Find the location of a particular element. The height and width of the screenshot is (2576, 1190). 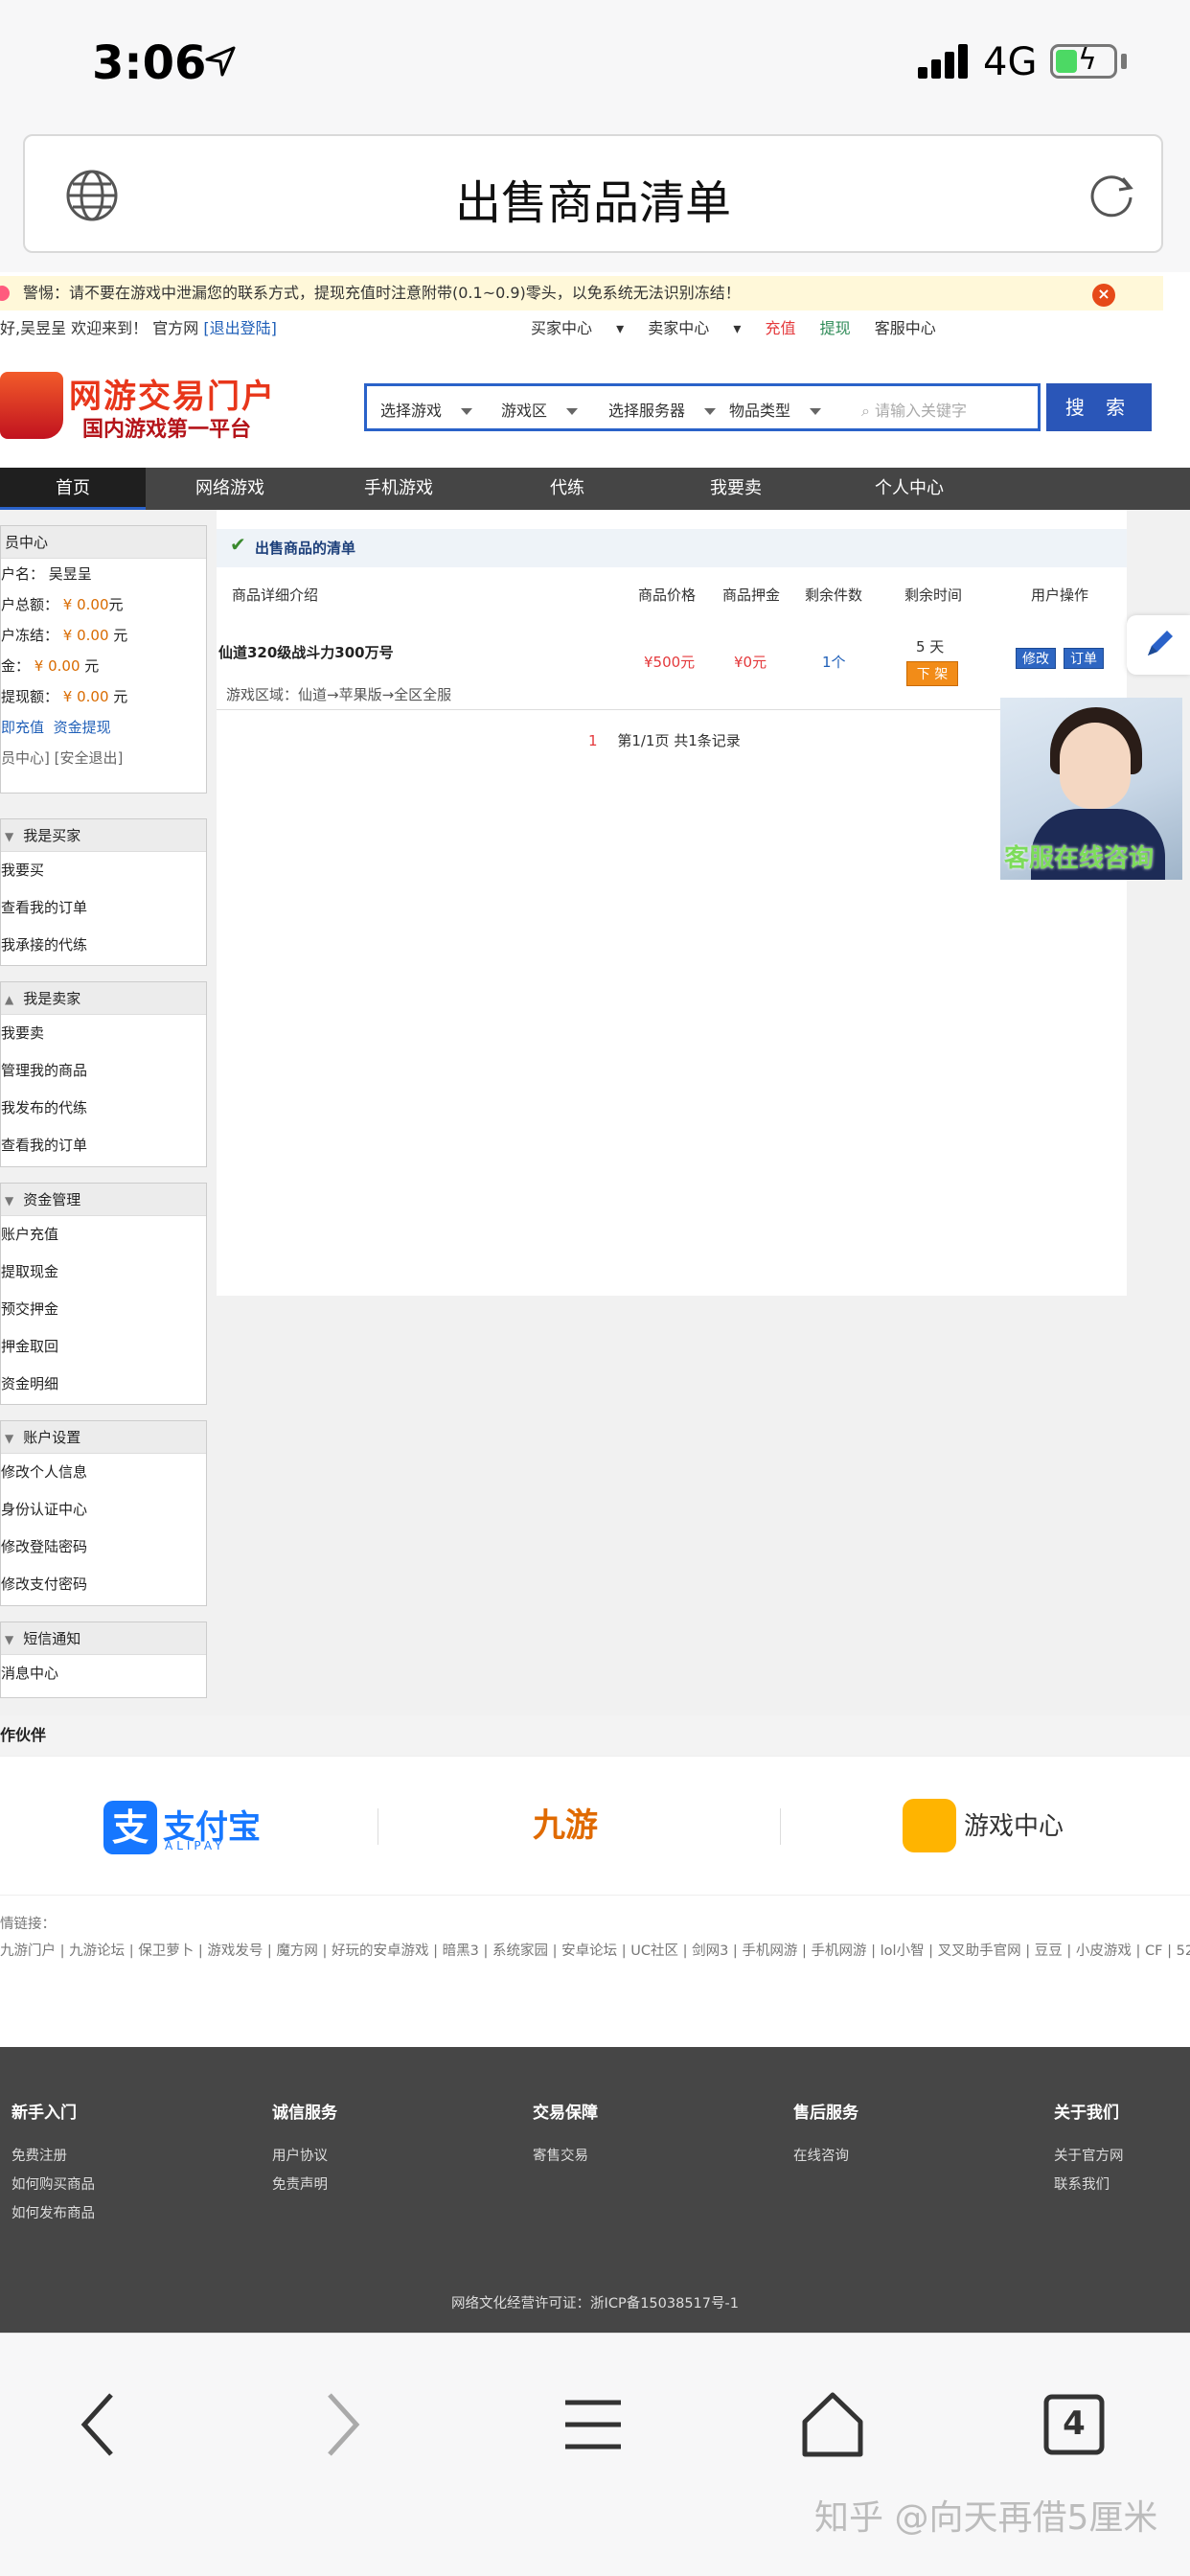

nav-boosting: 代练 is located at coordinates (568, 489).